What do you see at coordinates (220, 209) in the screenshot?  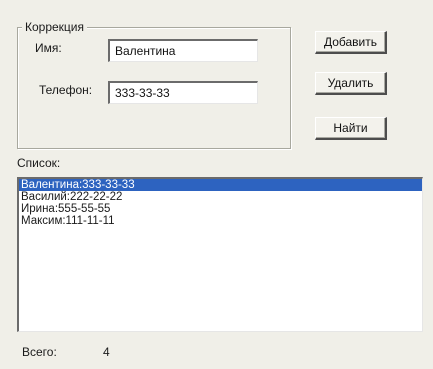 I see `list-item: Ирина:555-55-55` at bounding box center [220, 209].